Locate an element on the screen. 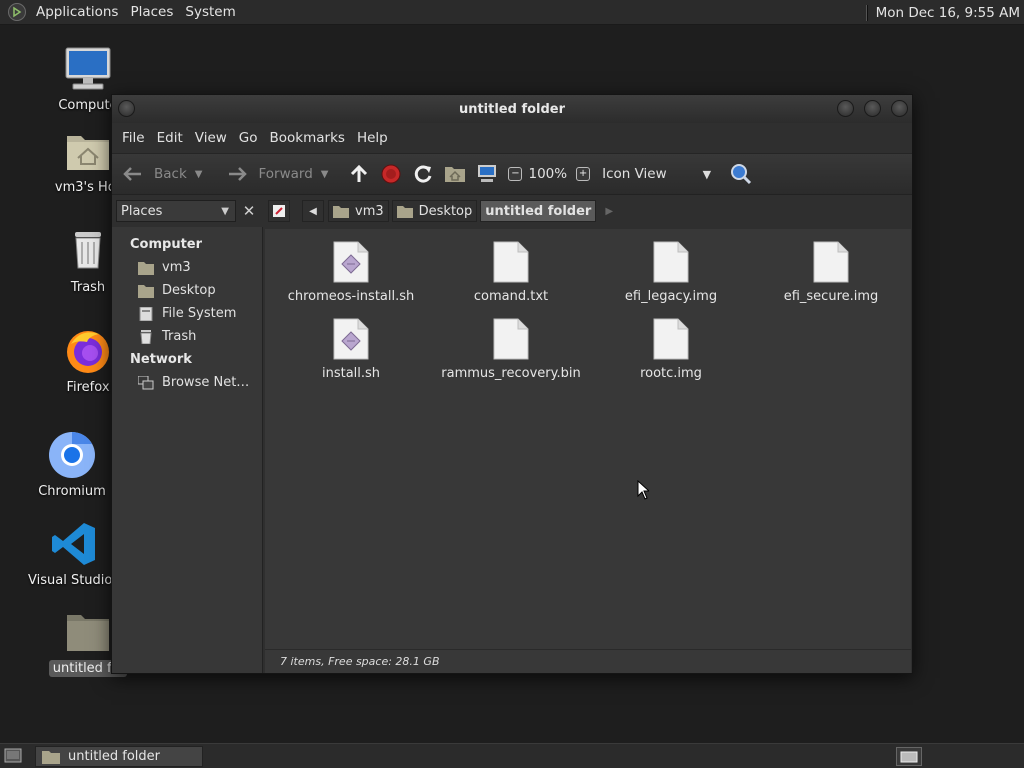 The image size is (1024, 768). file-item: efi_secure.img is located at coordinates (831, 272).